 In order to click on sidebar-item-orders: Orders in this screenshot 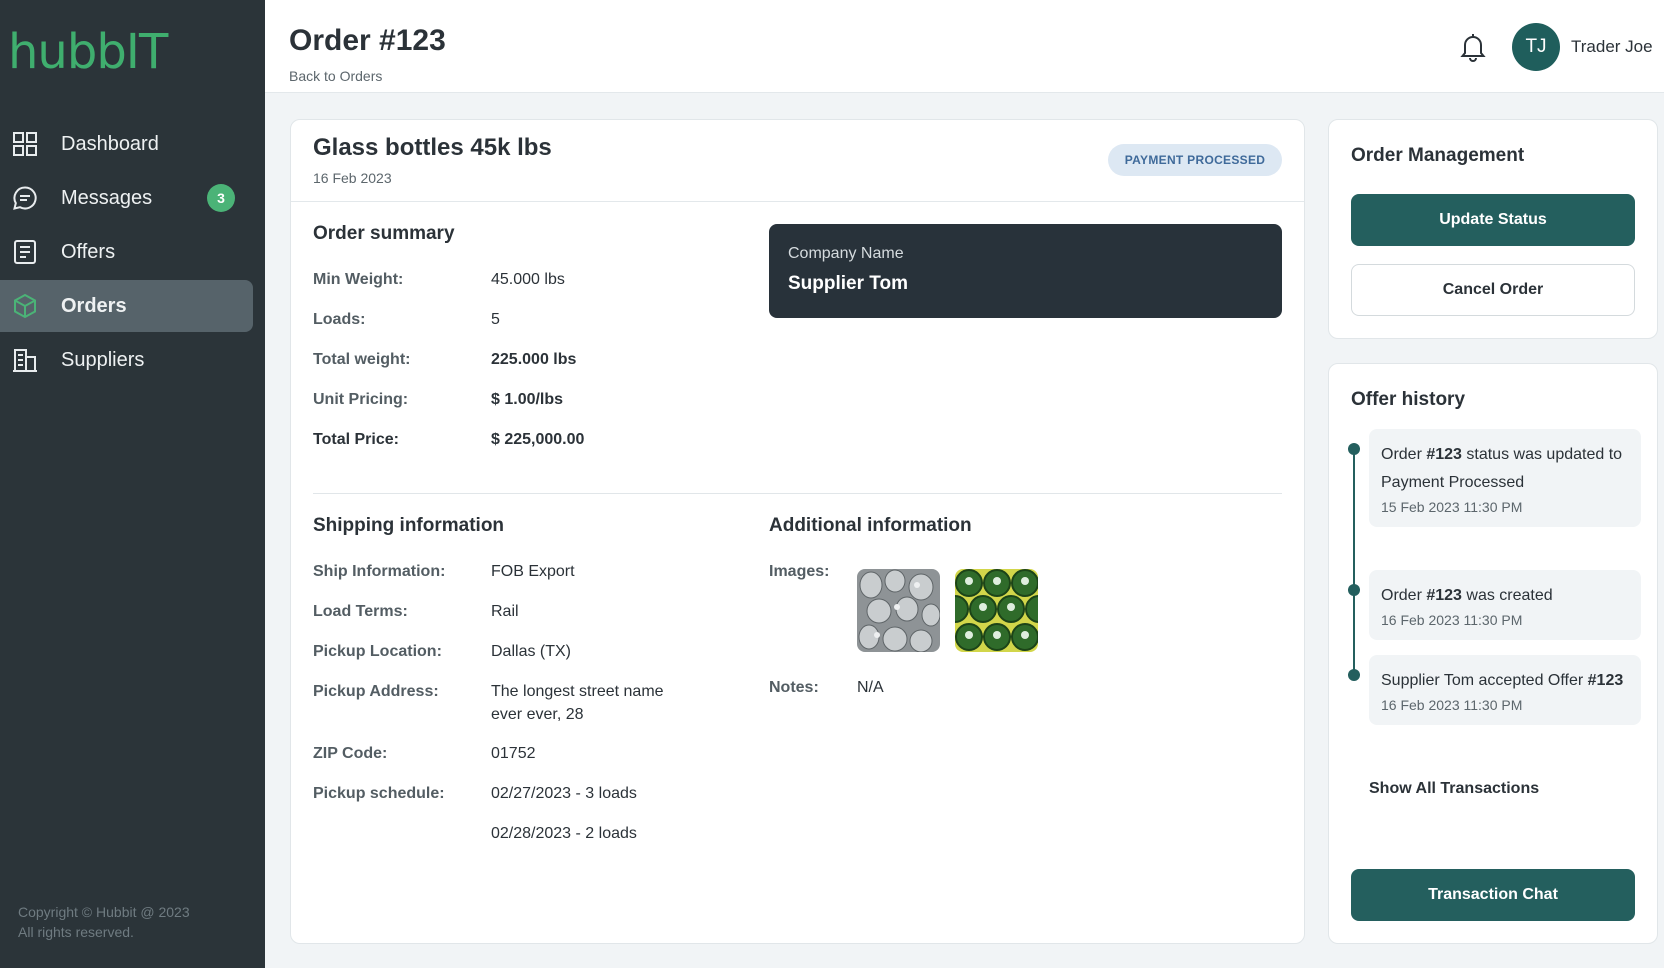, I will do `click(126, 306)`.